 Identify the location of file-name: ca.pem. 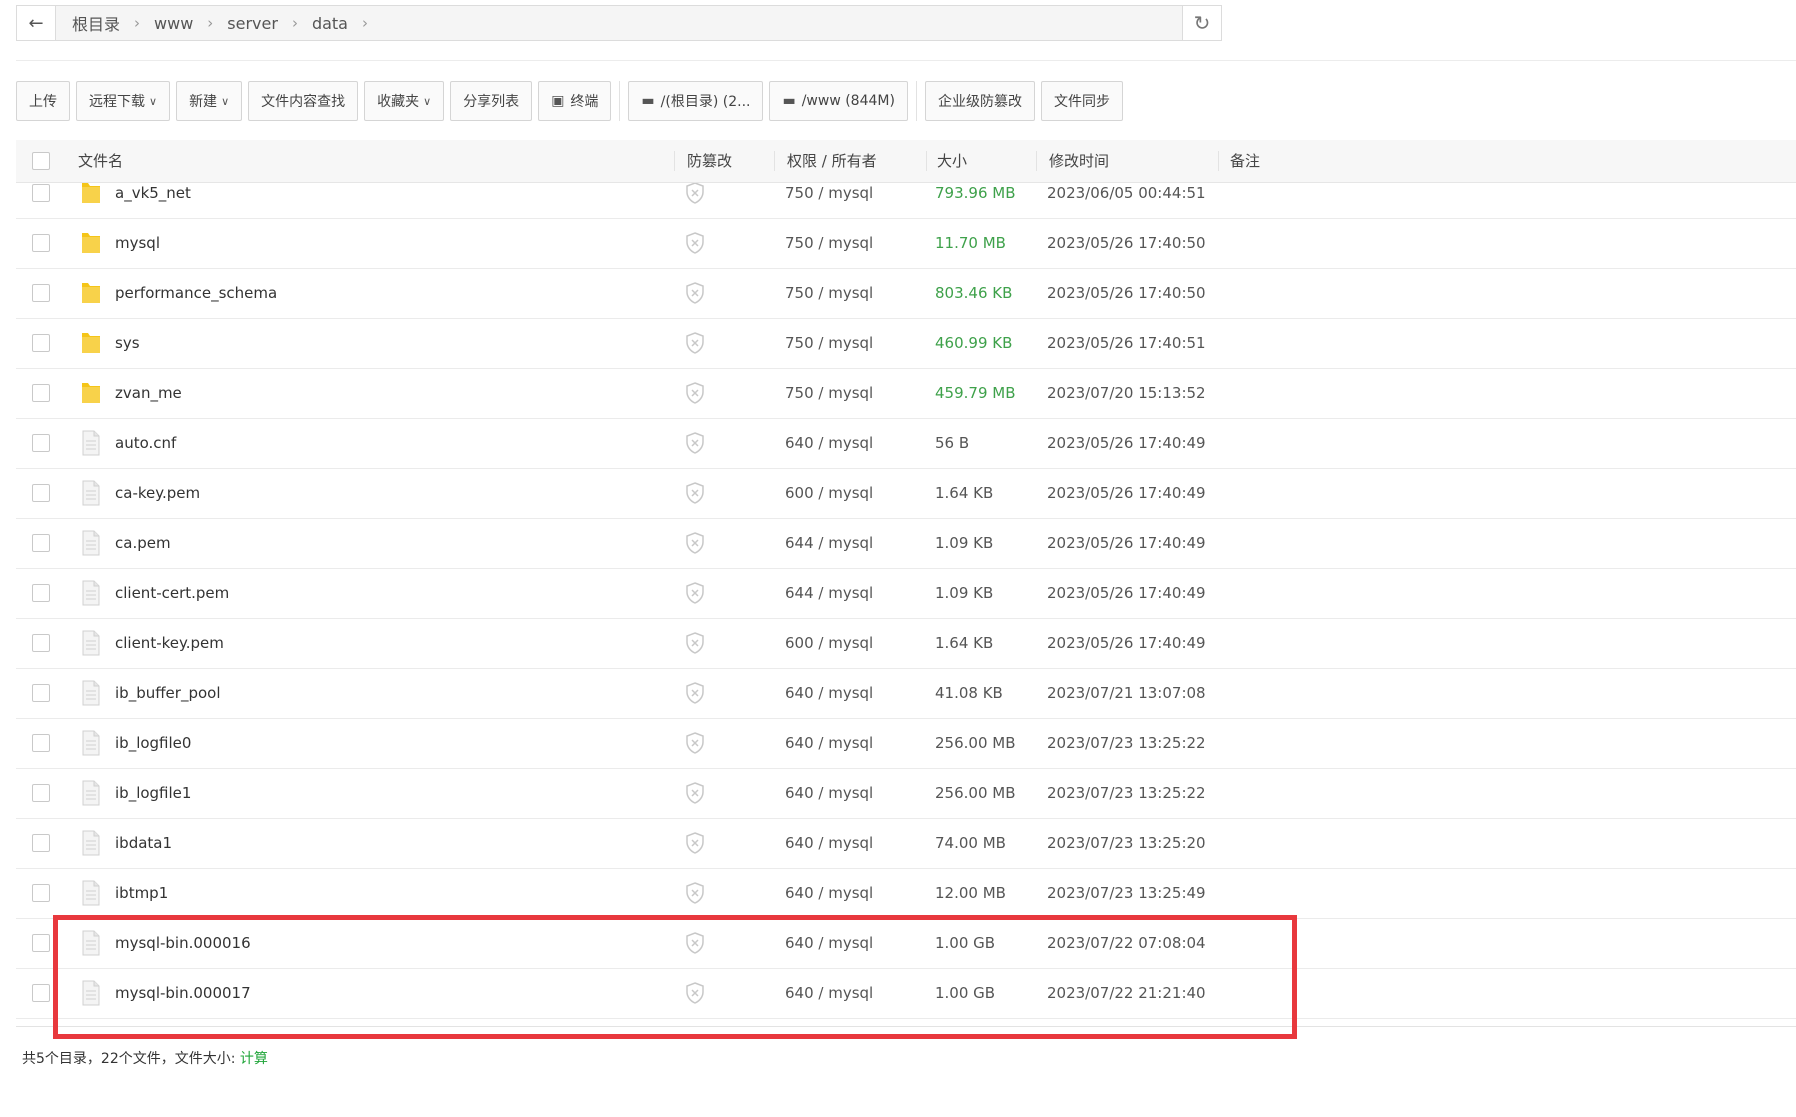
(143, 543).